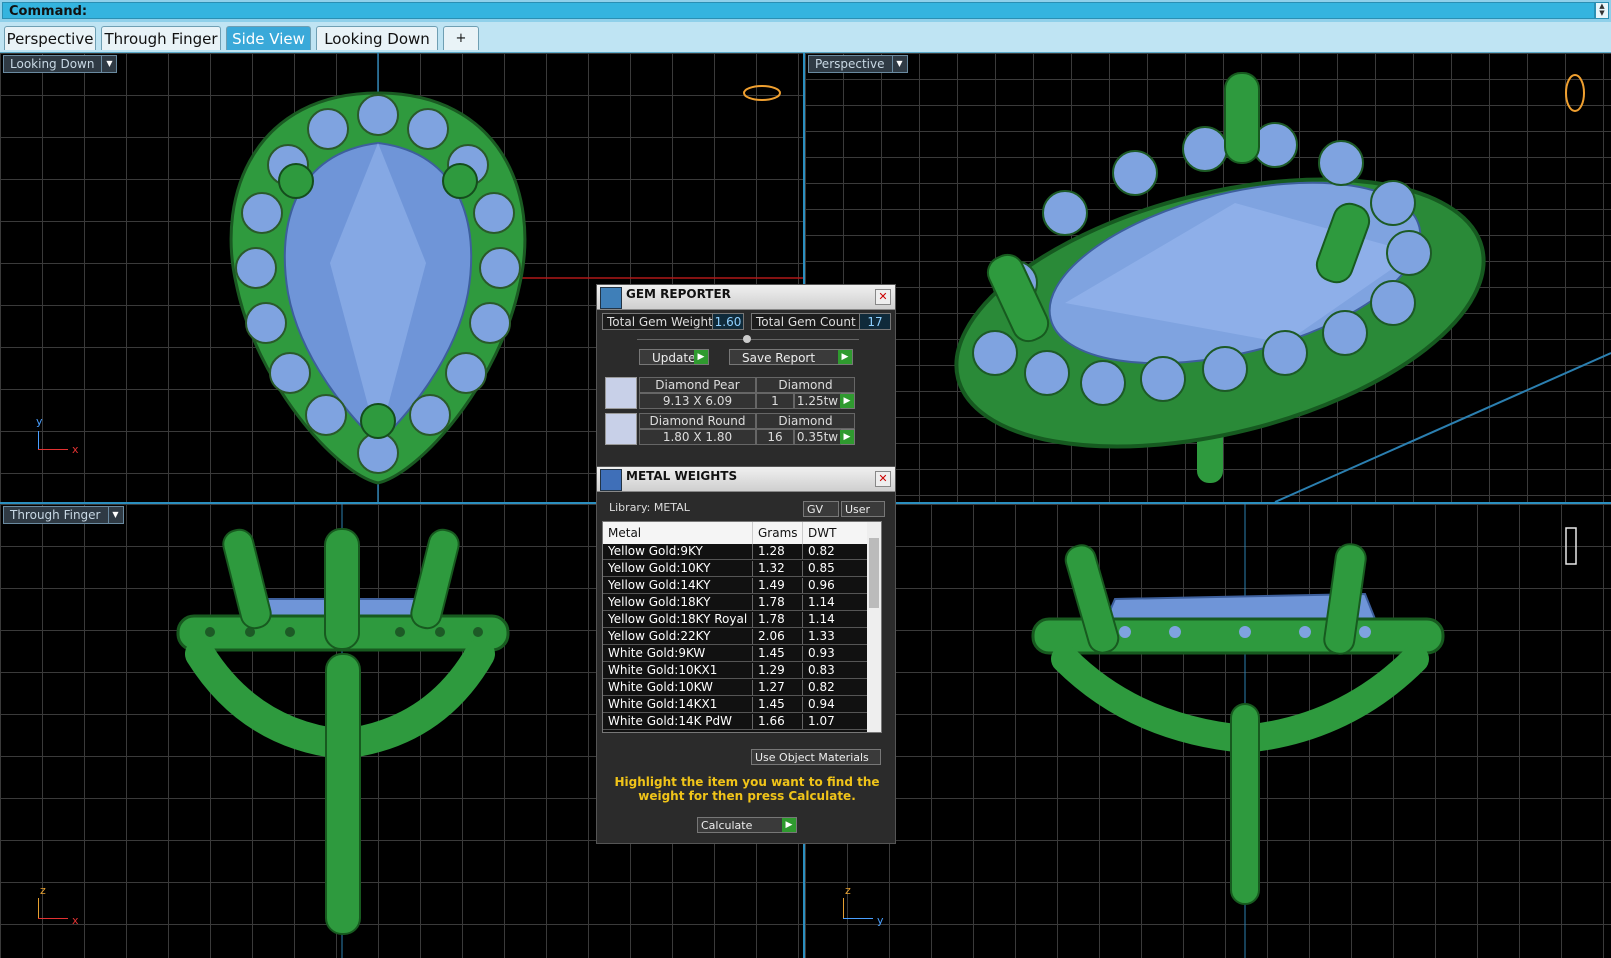 The image size is (1611, 958). Describe the element at coordinates (817, 401) in the screenshot. I see `gem-weight: 1.25tw` at that location.